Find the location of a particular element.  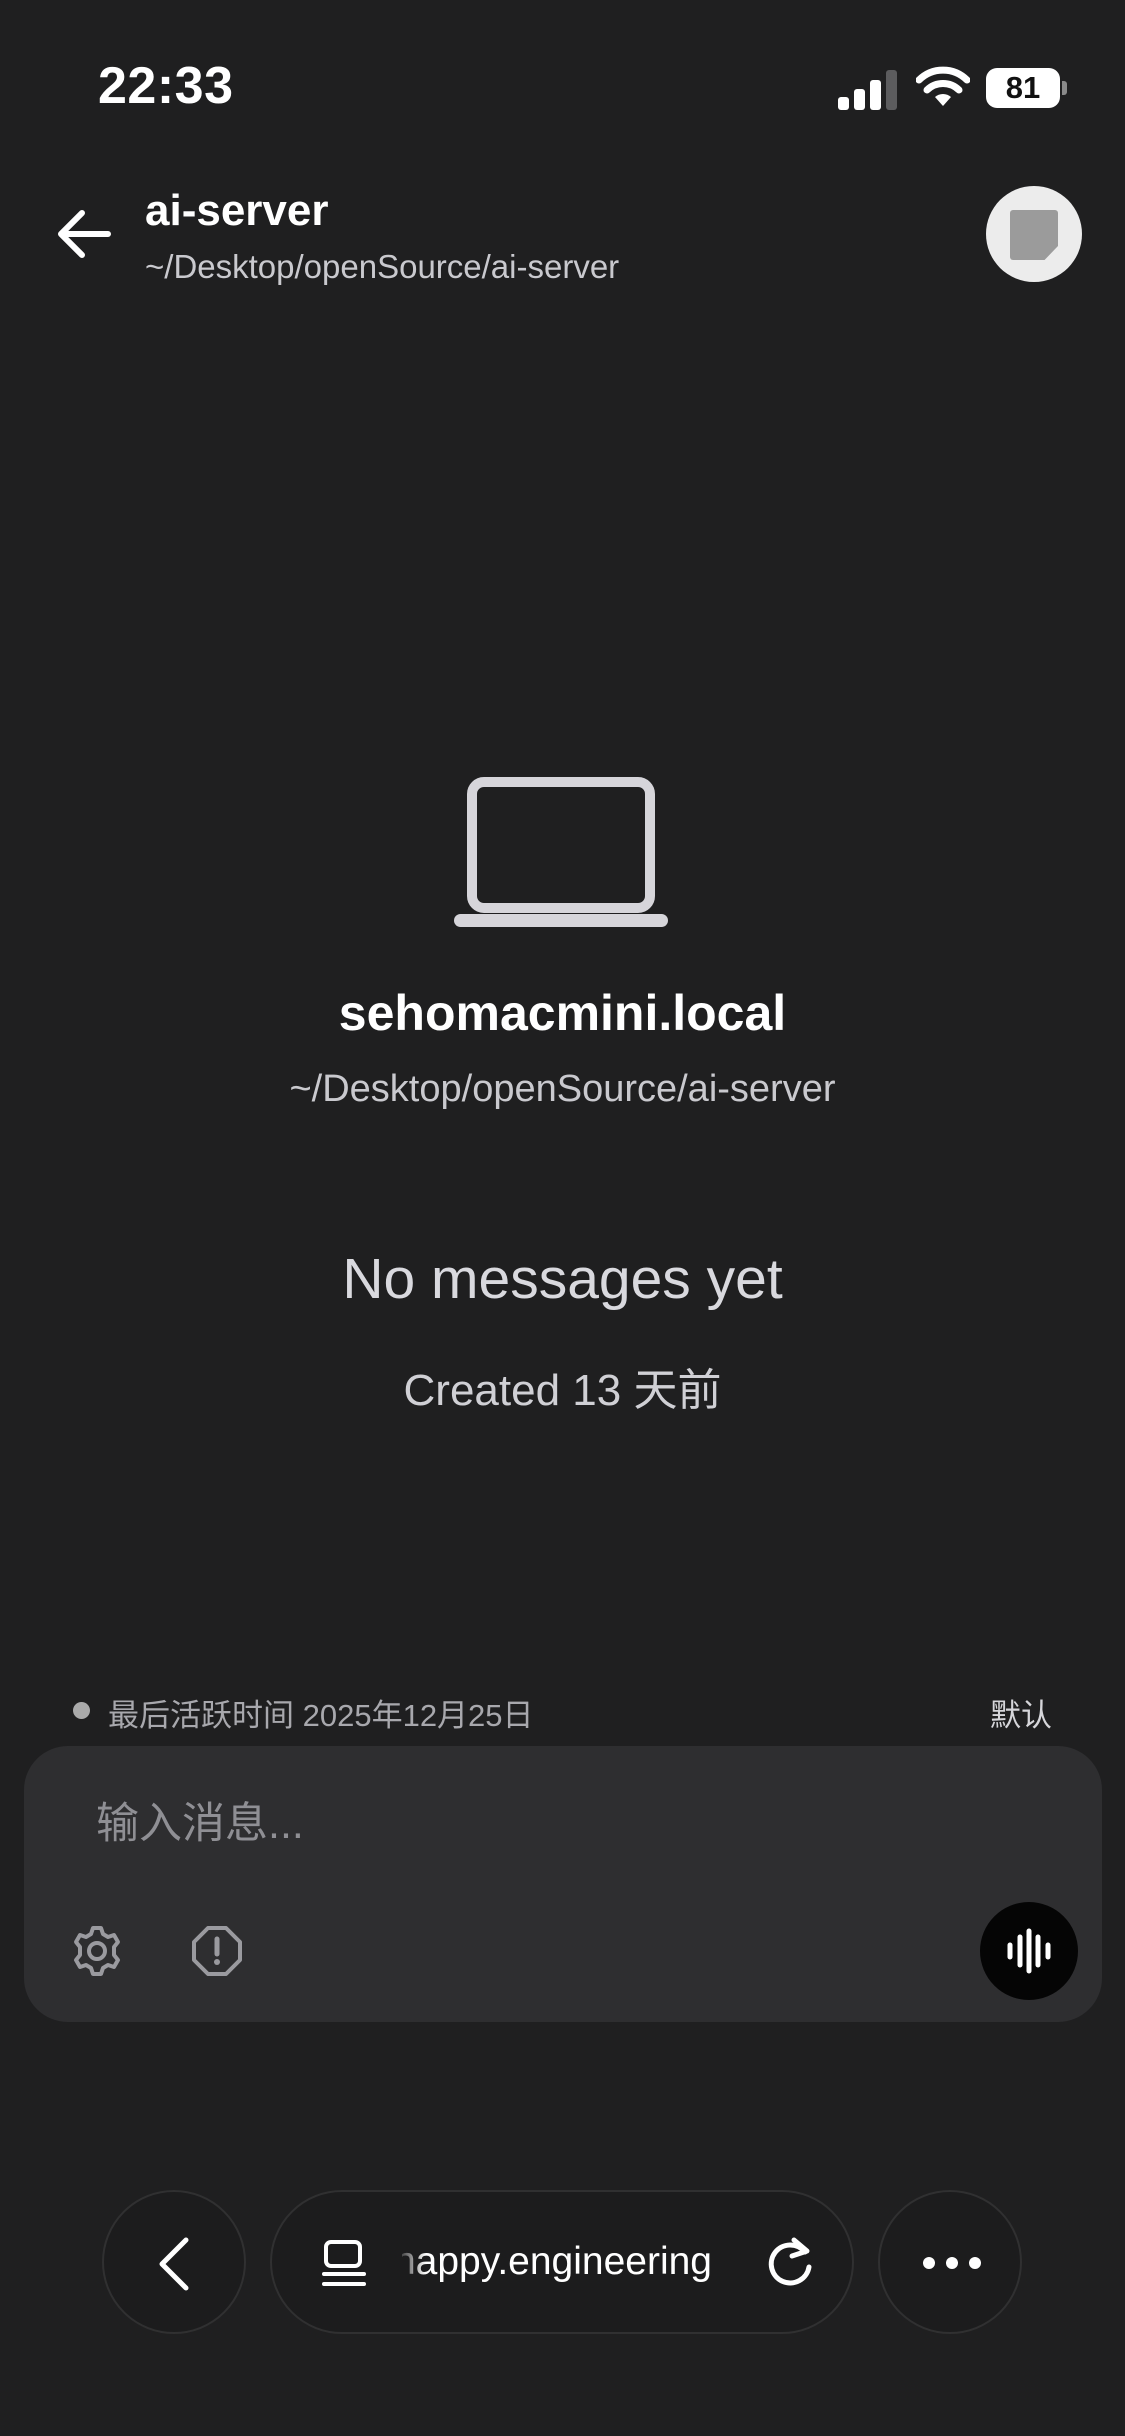

alert-circle-icon is located at coordinates (217, 1951).